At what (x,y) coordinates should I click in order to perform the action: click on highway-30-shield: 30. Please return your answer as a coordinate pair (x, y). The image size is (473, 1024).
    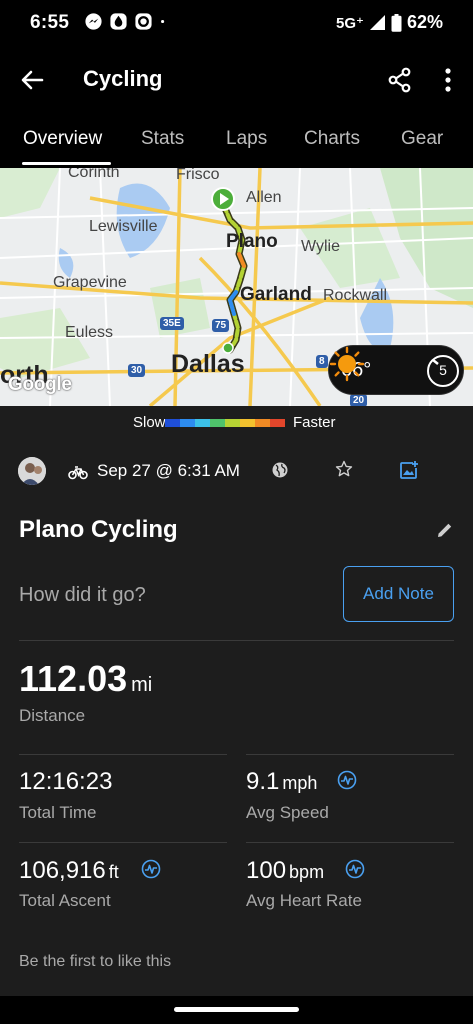
    Looking at the image, I should click on (137, 370).